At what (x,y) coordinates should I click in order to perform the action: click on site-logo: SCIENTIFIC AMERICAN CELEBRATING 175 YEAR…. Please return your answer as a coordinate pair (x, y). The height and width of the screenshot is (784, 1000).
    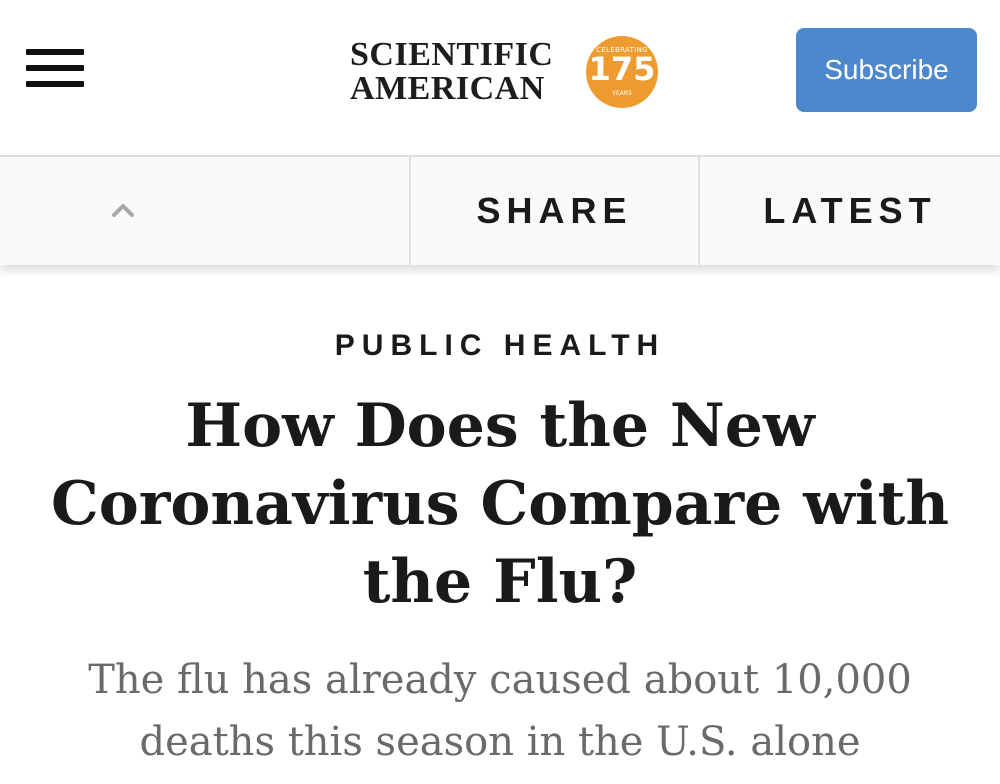
    Looking at the image, I should click on (505, 73).